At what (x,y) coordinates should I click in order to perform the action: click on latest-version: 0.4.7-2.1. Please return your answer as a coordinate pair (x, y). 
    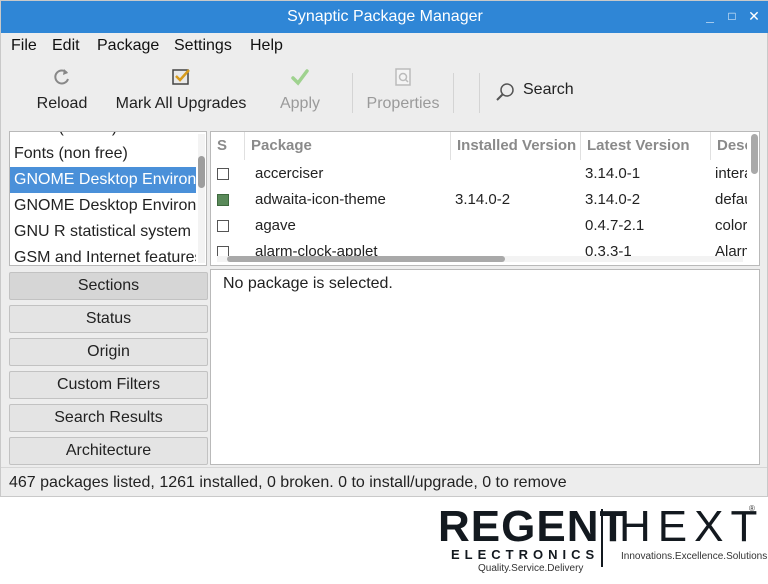
    Looking at the image, I should click on (615, 225).